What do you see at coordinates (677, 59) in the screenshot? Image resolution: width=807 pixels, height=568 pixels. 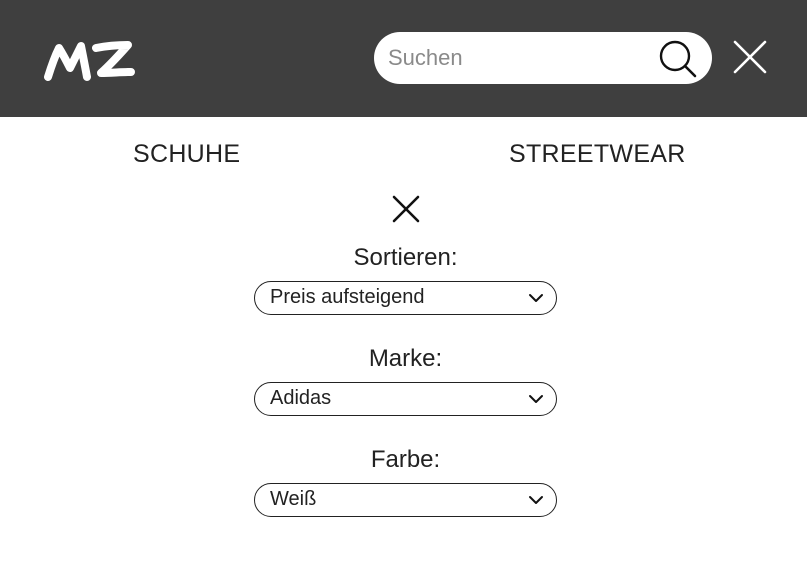 I see `search-icon` at bounding box center [677, 59].